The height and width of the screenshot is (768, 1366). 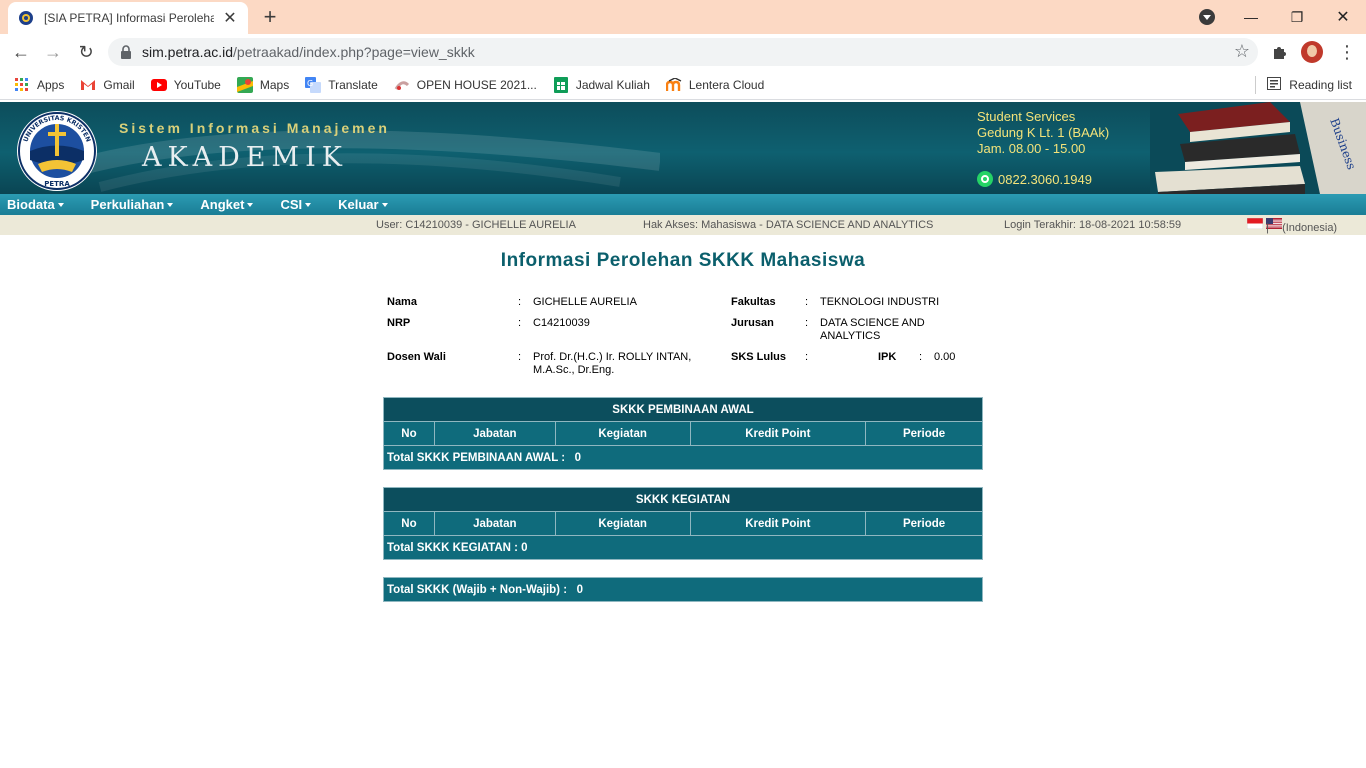 I want to click on ipk-colon: :, so click(x=921, y=357).